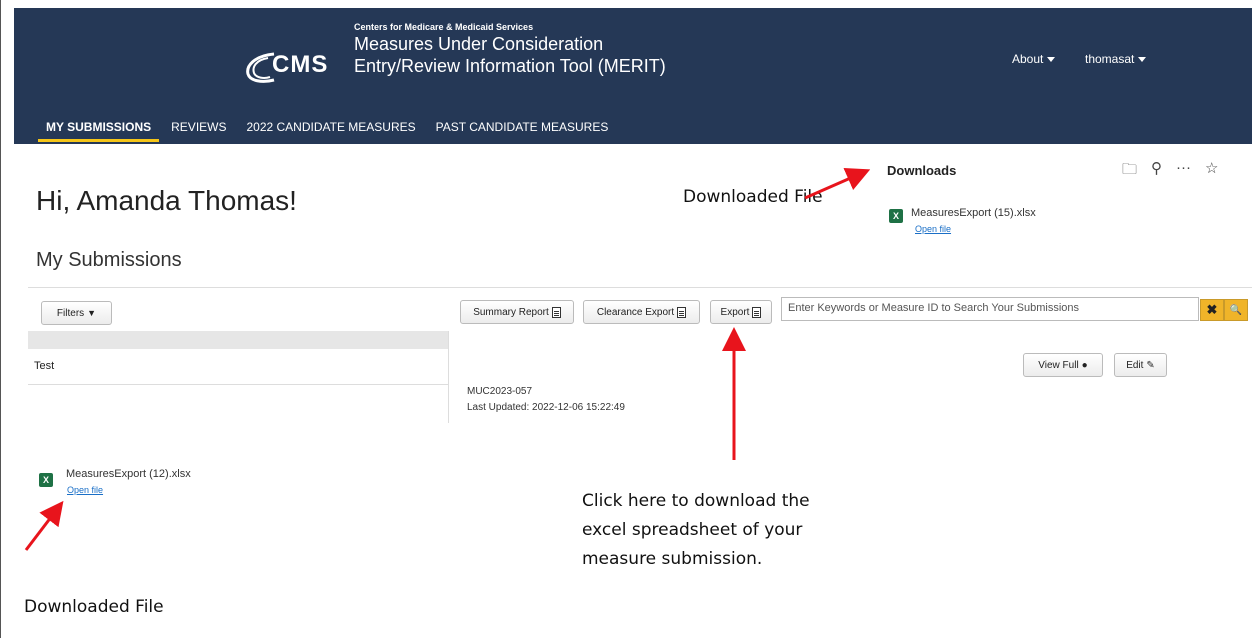 This screenshot has height=638, width=1252. Describe the element at coordinates (44, 366) in the screenshot. I see `list-item-label: Test` at that location.